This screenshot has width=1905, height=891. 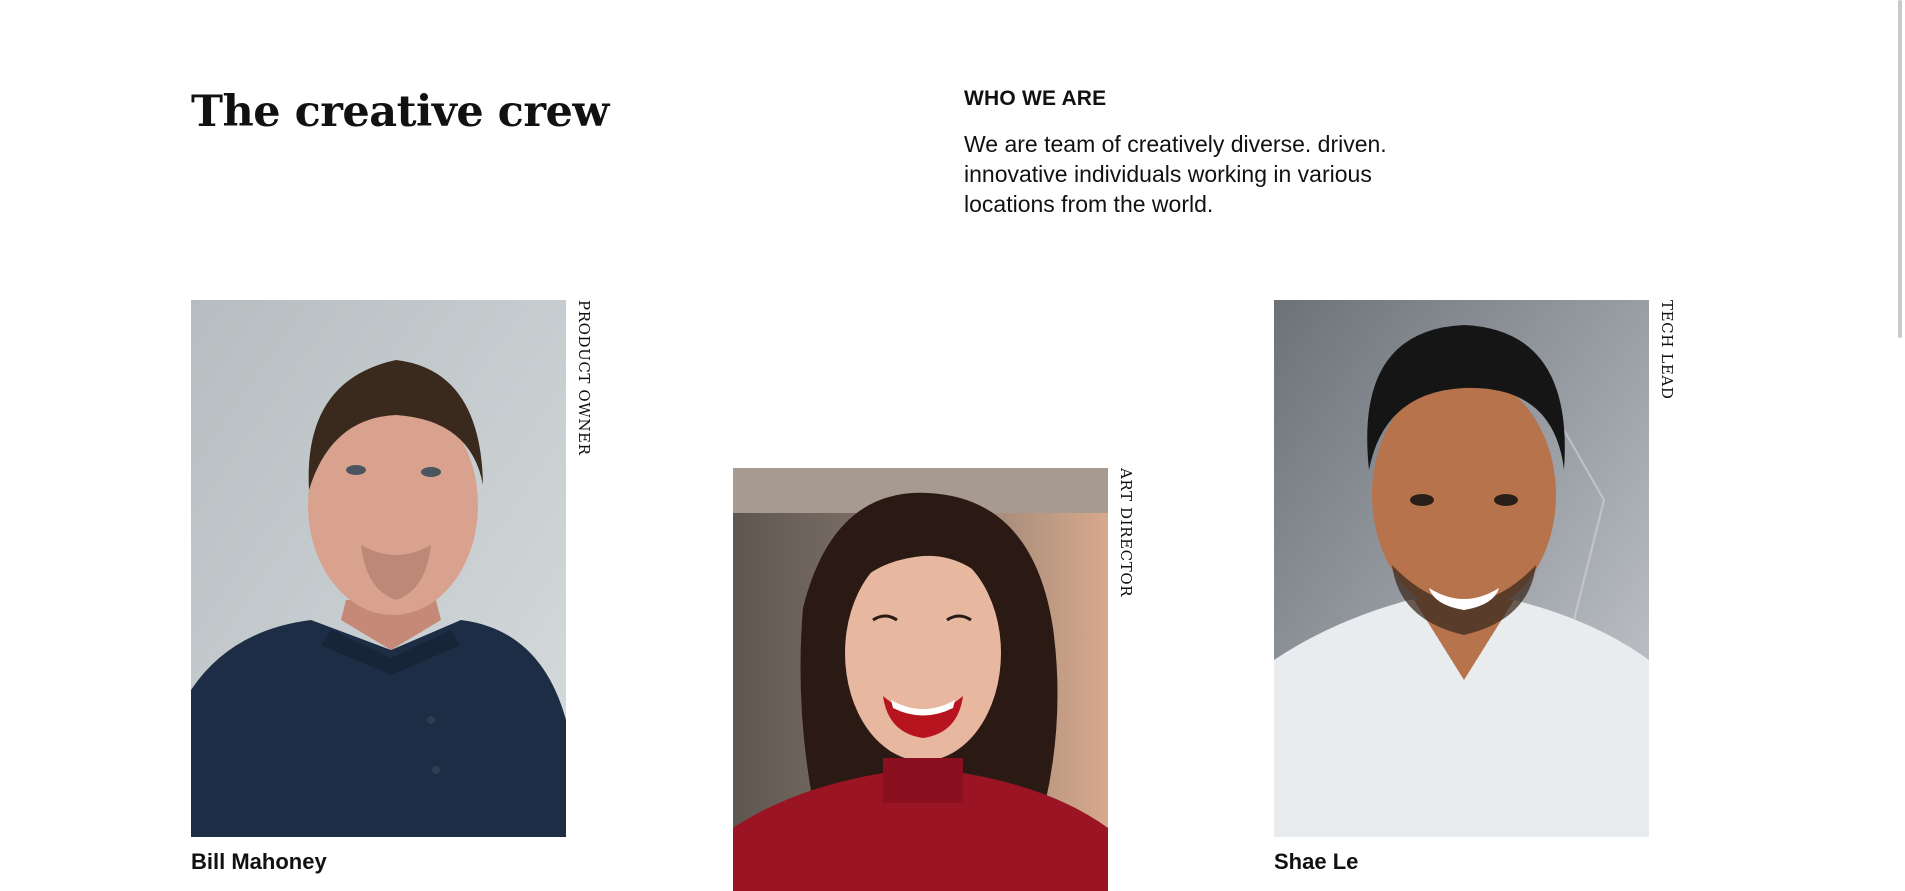 I want to click on member-name: Bill Mahoney, so click(x=259, y=861).